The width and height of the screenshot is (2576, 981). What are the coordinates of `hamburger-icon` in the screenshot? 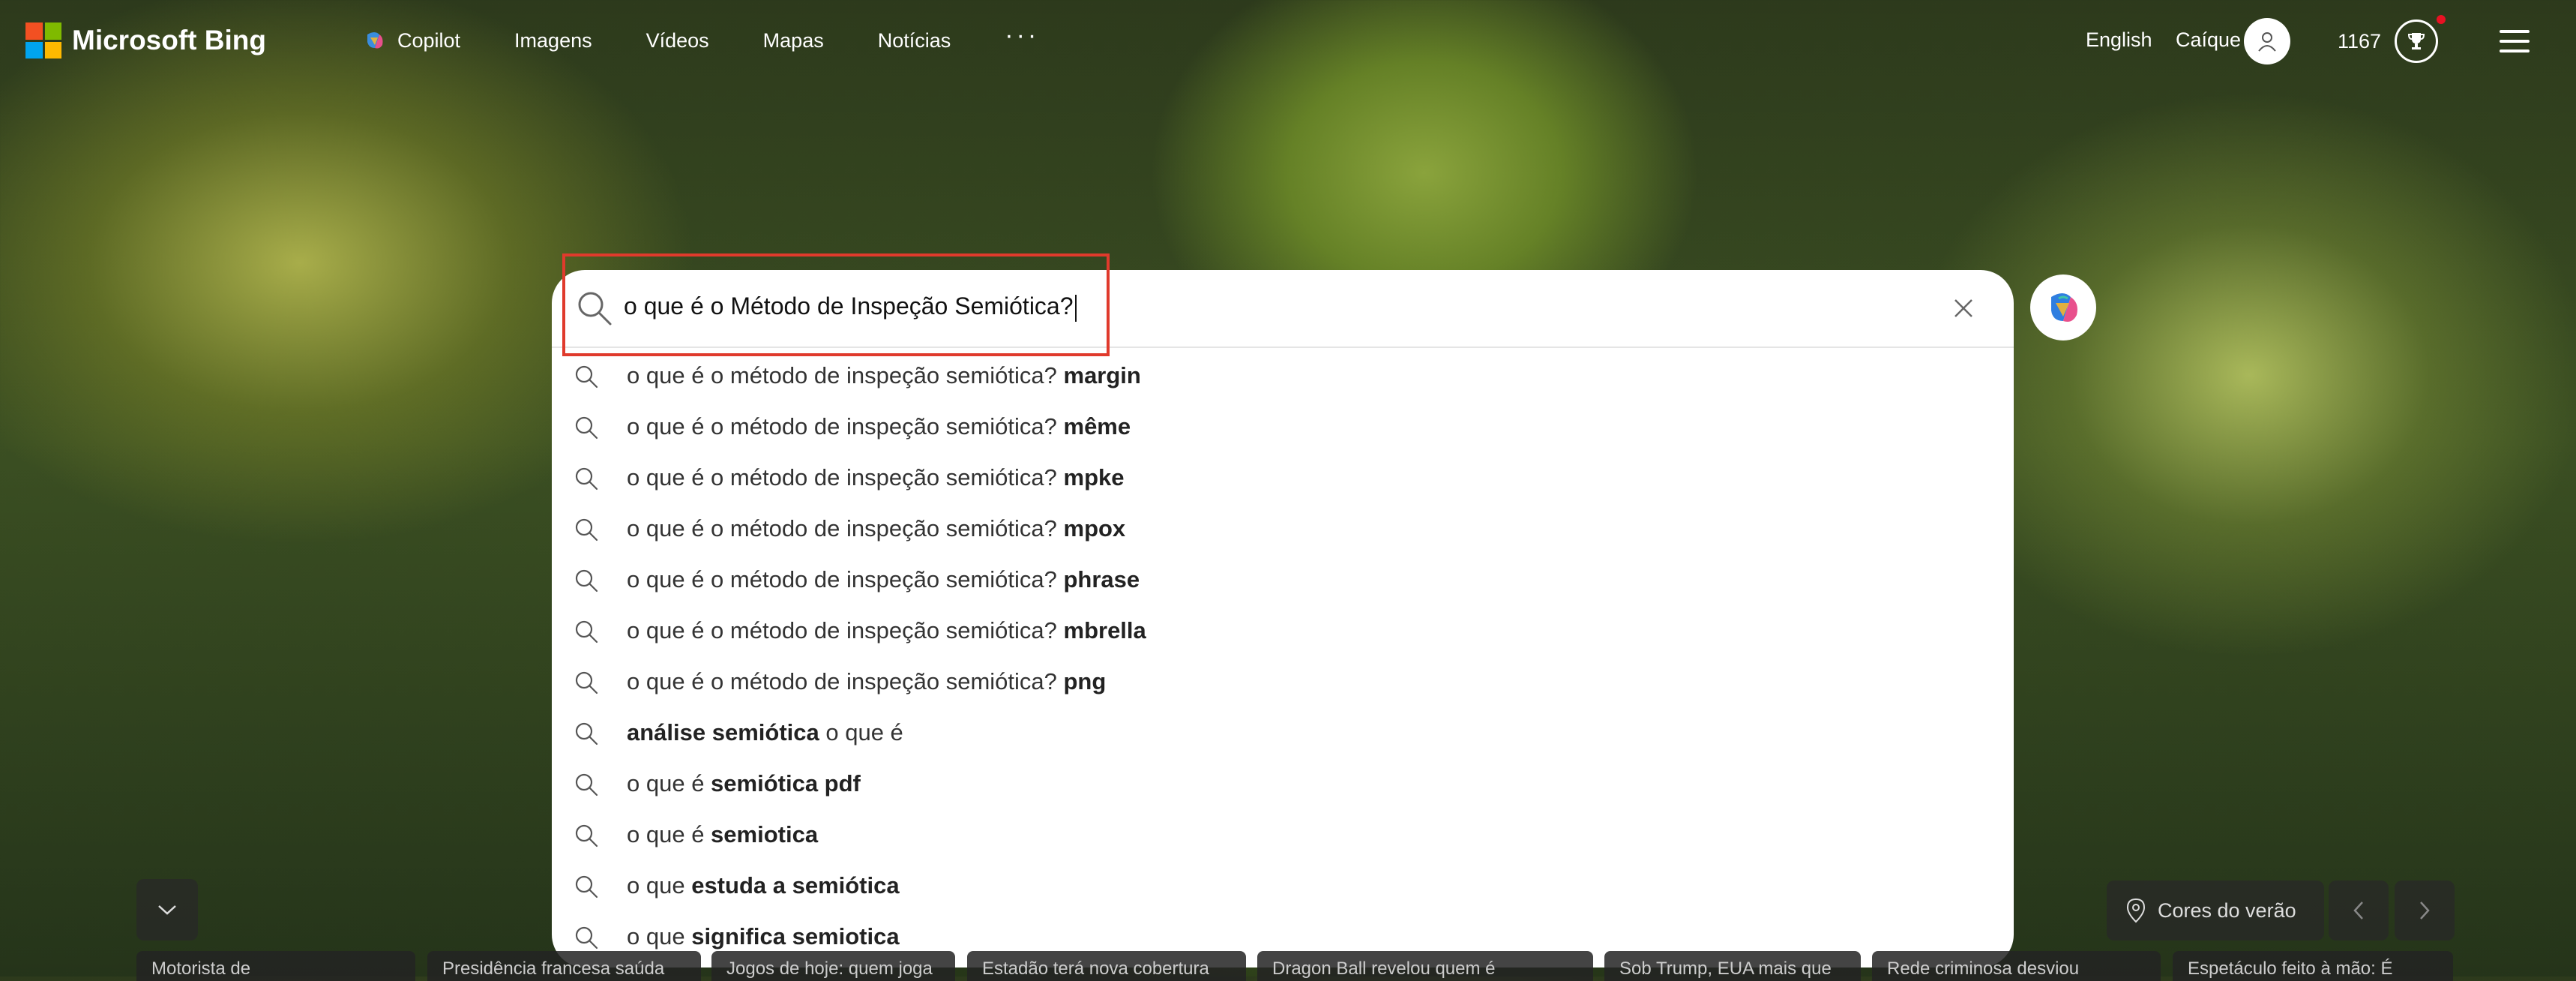 It's located at (2515, 41).